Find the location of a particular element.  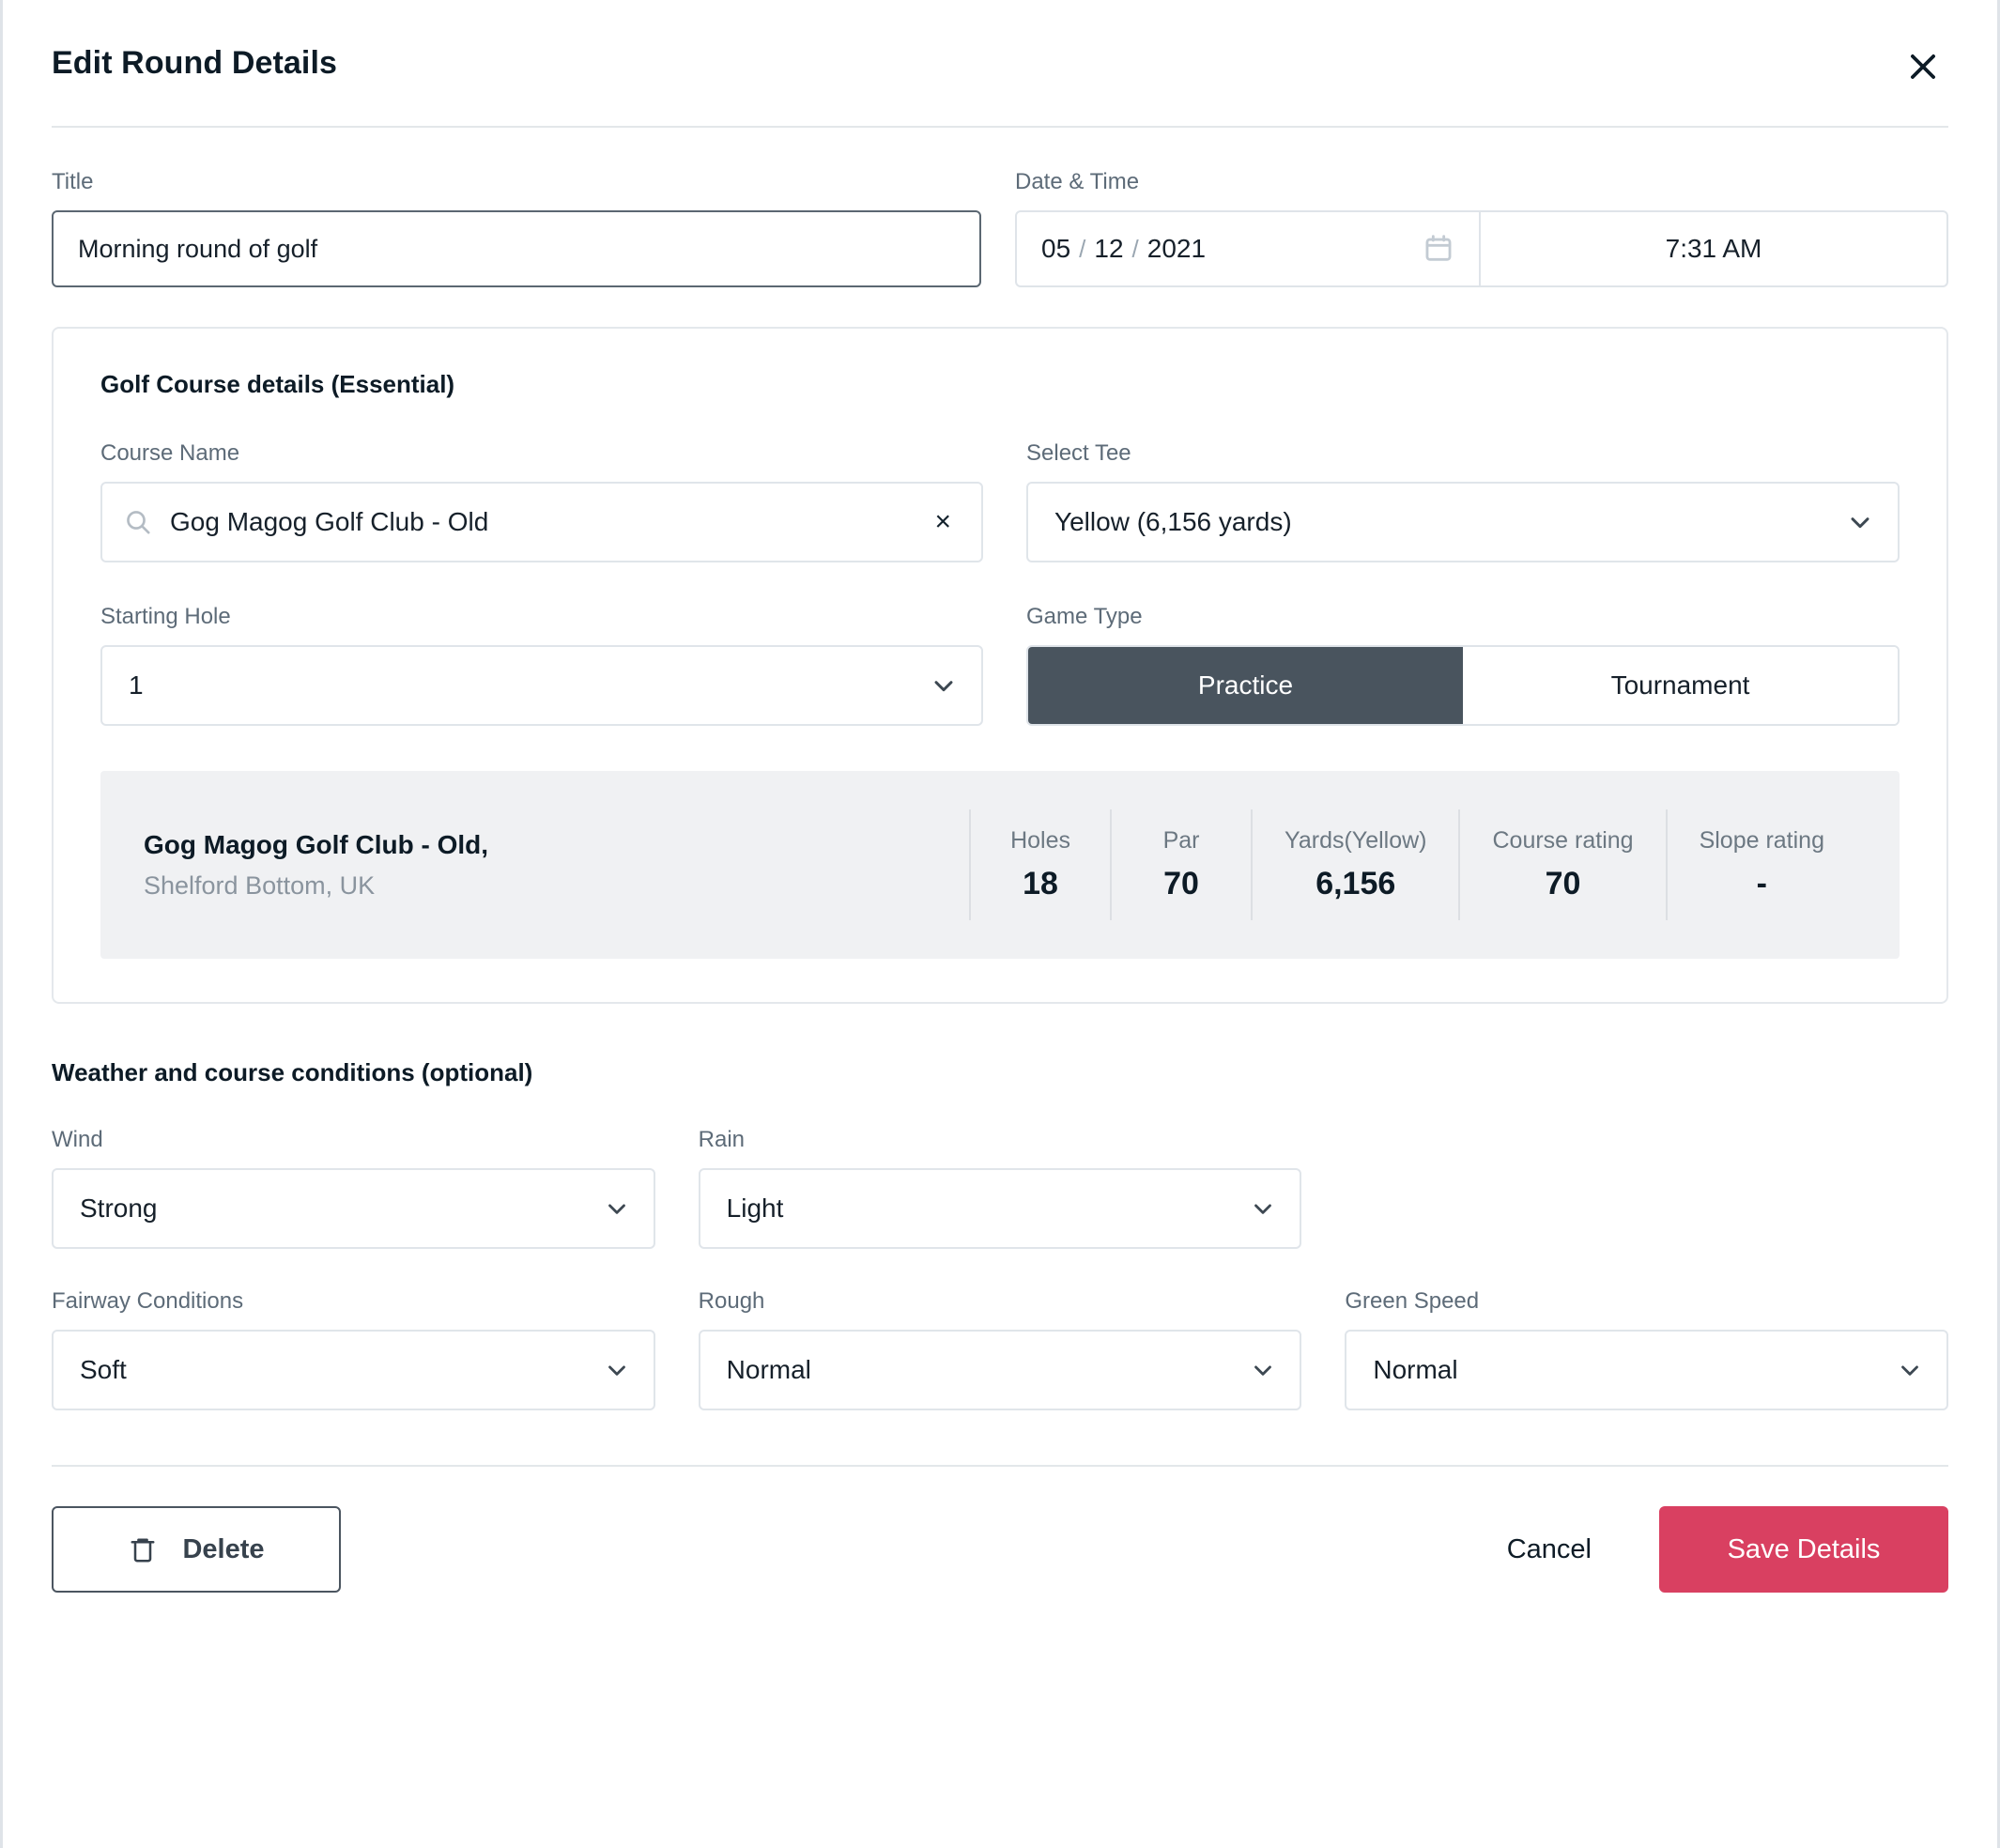

rain-value: Light is located at coordinates (755, 1208).